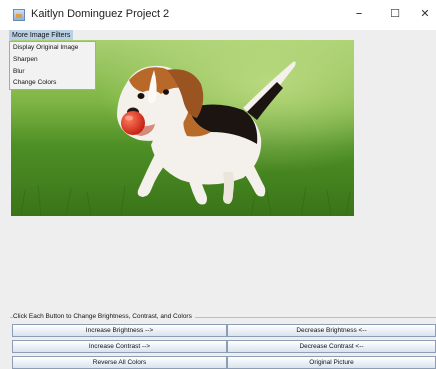  I want to click on window-title: Kaitlyn Dominguez Project 2, so click(100, 14).